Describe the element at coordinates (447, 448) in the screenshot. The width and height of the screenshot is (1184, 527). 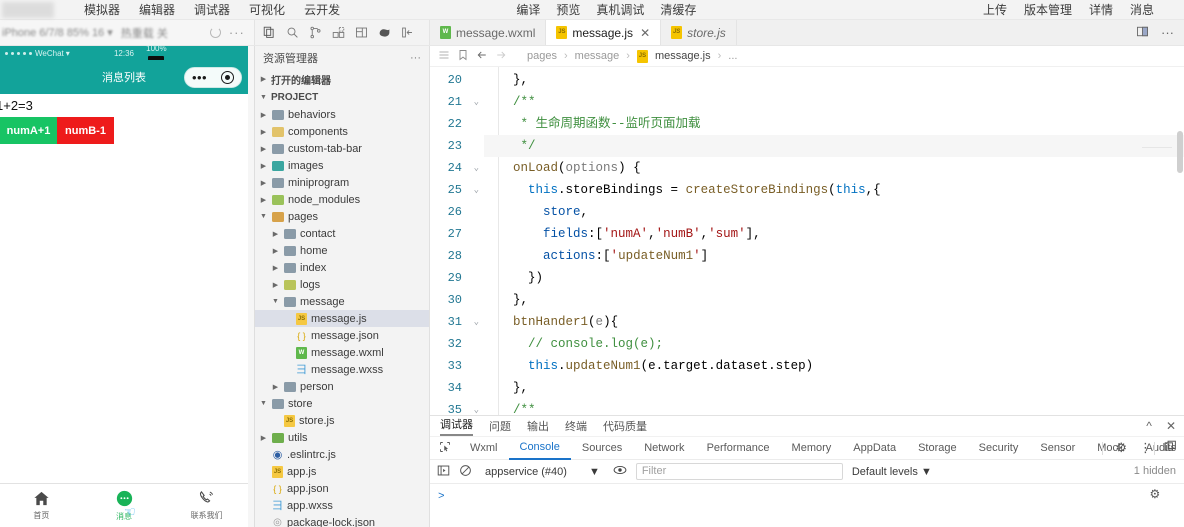
I see `inspect-element-icon` at that location.